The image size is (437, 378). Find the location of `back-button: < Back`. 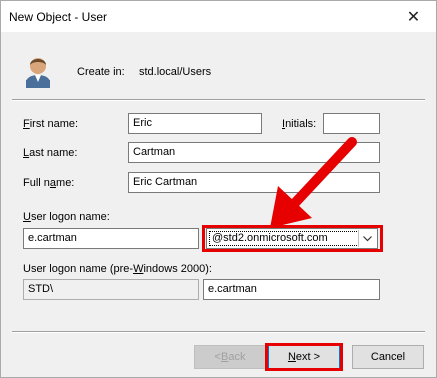

back-button: < Back is located at coordinates (230, 357).